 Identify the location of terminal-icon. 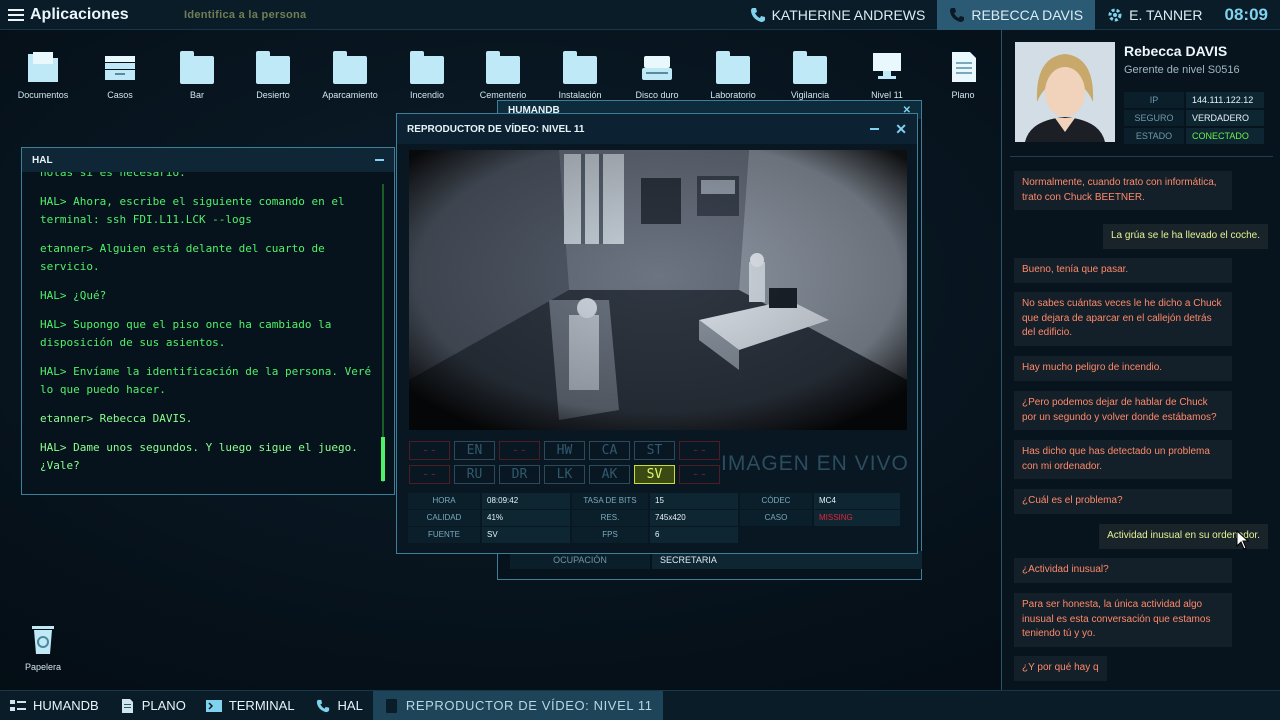
(213, 705).